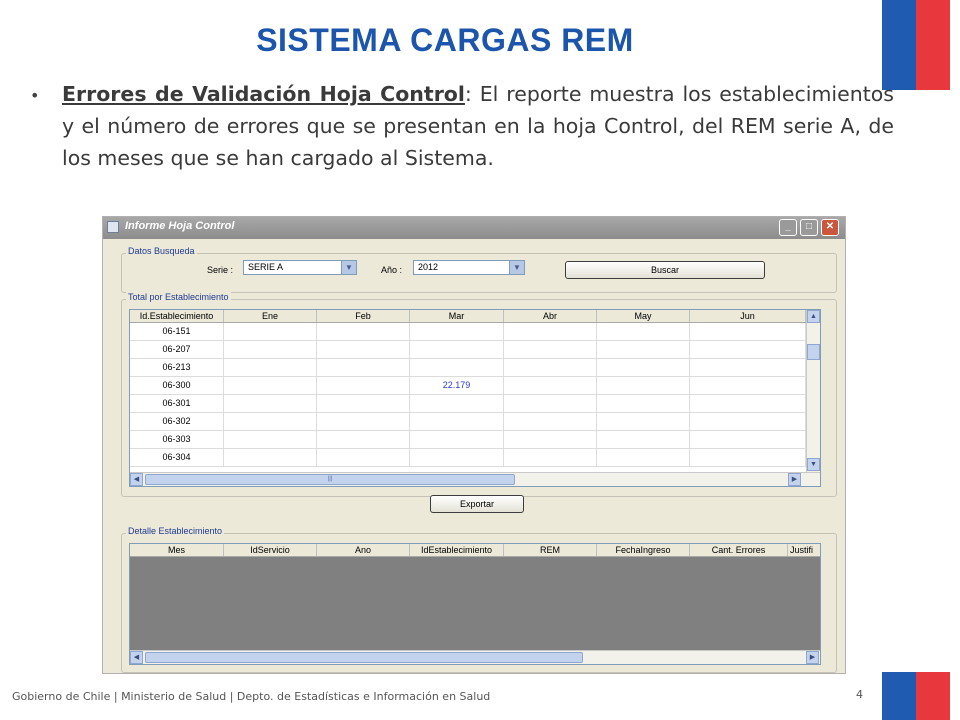 Image resolution: width=960 pixels, height=720 pixels. What do you see at coordinates (643, 550) in the screenshot?
I see `column-header: FechaIngreso` at bounding box center [643, 550].